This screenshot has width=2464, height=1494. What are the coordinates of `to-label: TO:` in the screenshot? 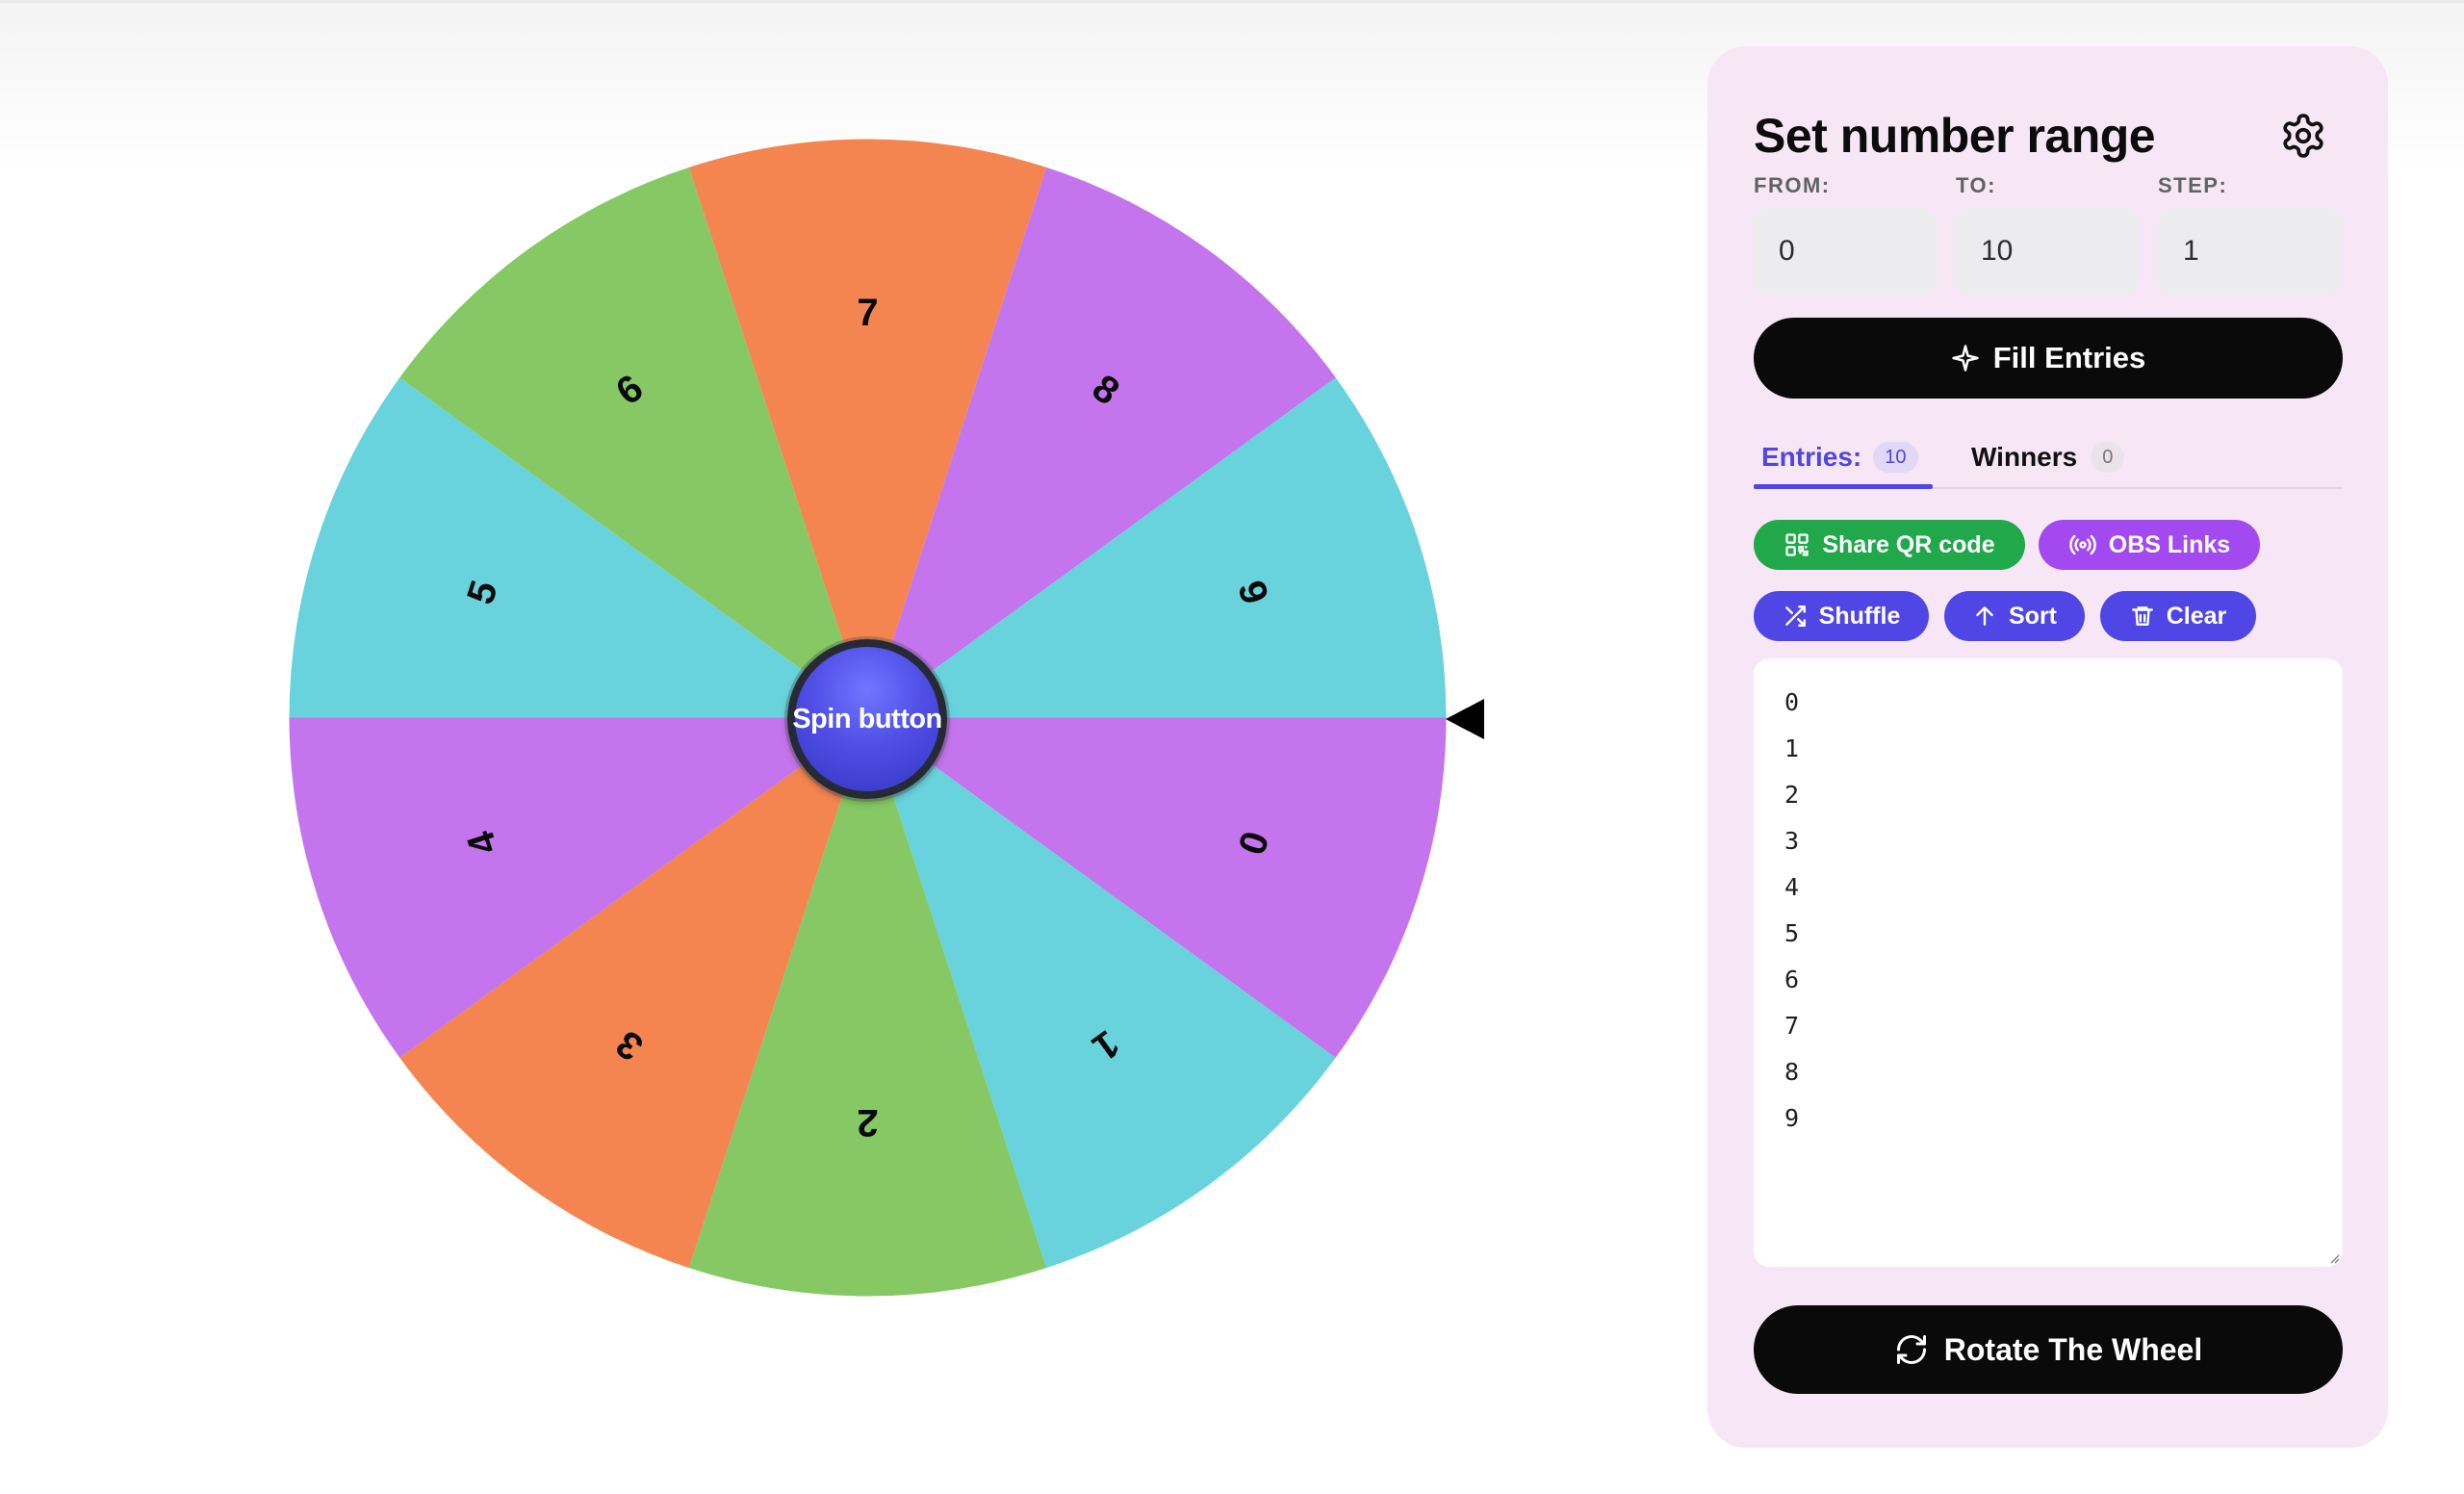 It's located at (1976, 185).